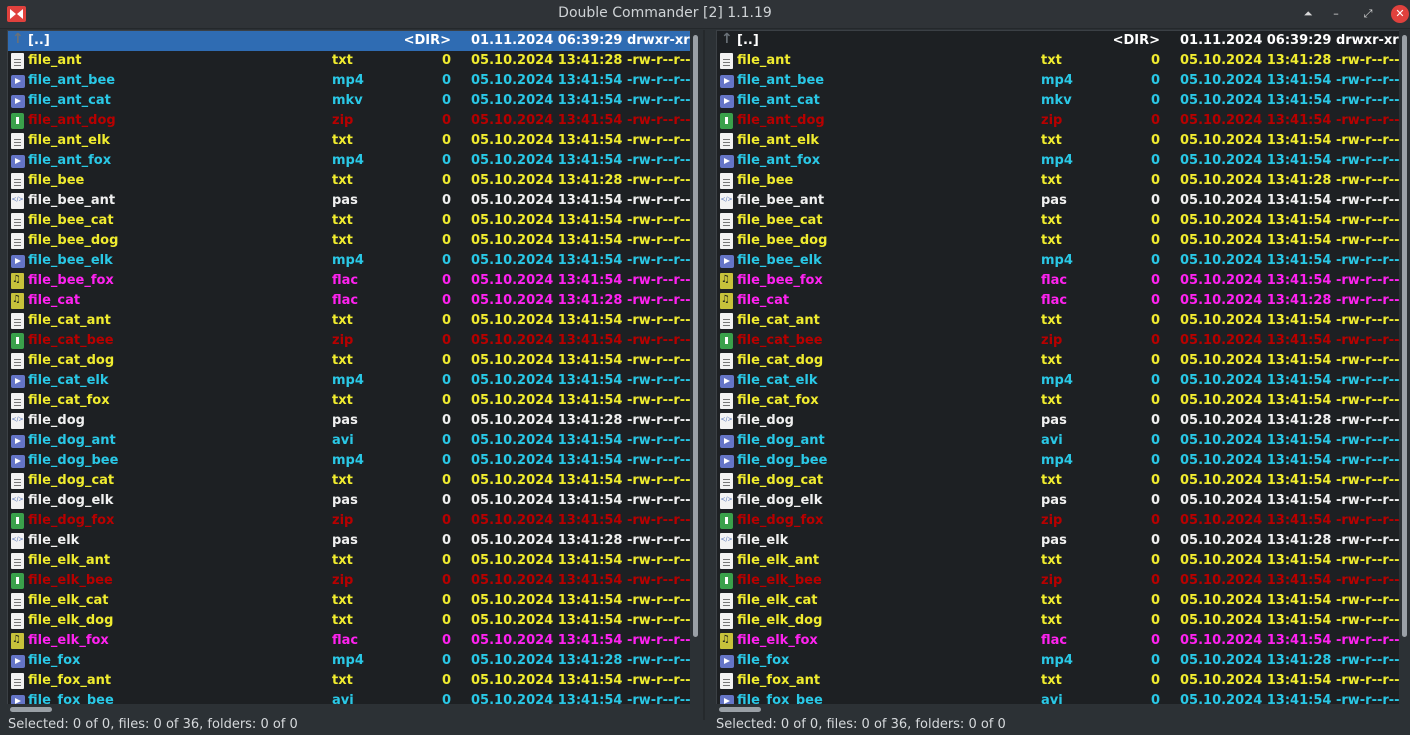 This screenshot has width=1410, height=735. Describe the element at coordinates (1054, 280) in the screenshot. I see `file-extension: flac` at that location.